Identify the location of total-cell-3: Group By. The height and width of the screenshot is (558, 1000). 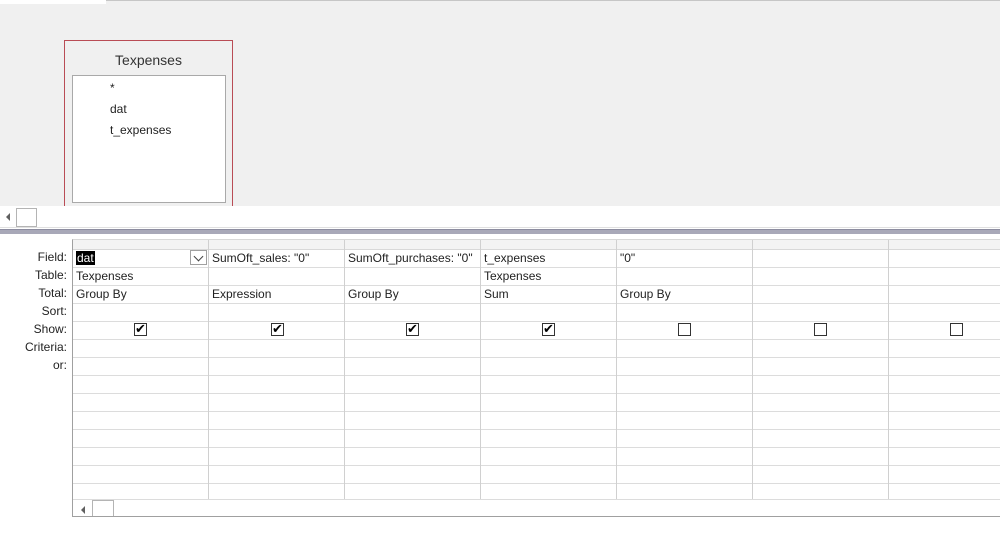
(373, 294).